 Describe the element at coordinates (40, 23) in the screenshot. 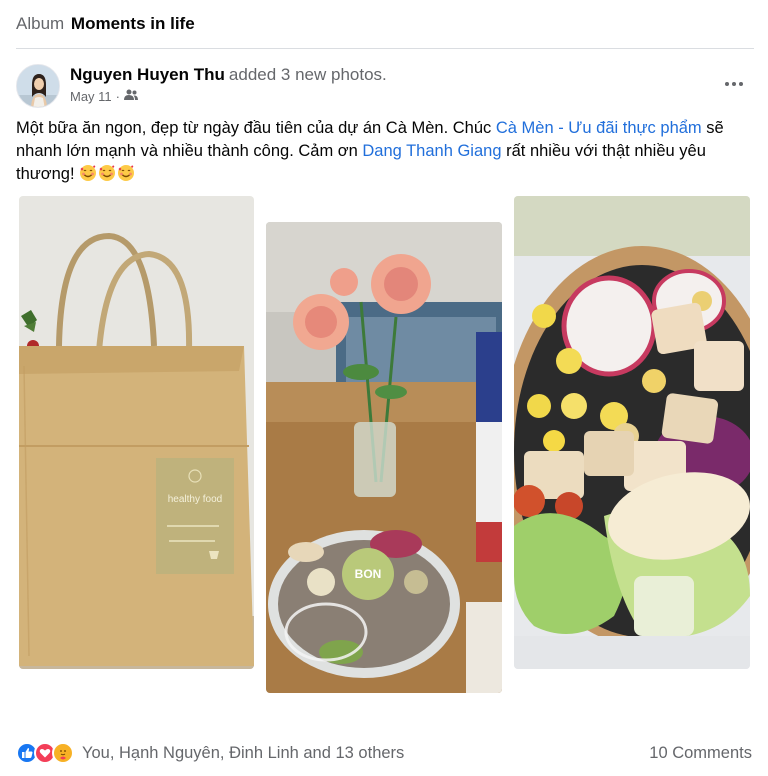

I see `album-prefix: Album` at that location.